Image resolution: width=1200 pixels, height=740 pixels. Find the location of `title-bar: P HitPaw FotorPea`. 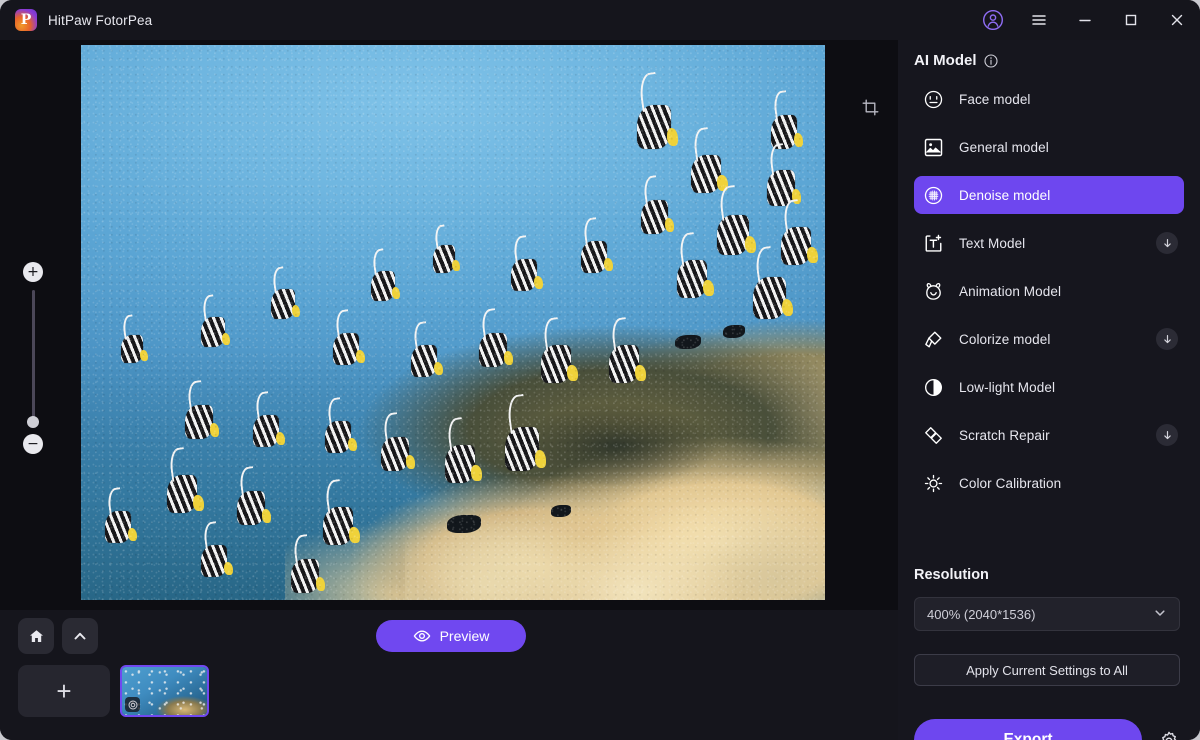

title-bar: P HitPaw FotorPea is located at coordinates (600, 20).